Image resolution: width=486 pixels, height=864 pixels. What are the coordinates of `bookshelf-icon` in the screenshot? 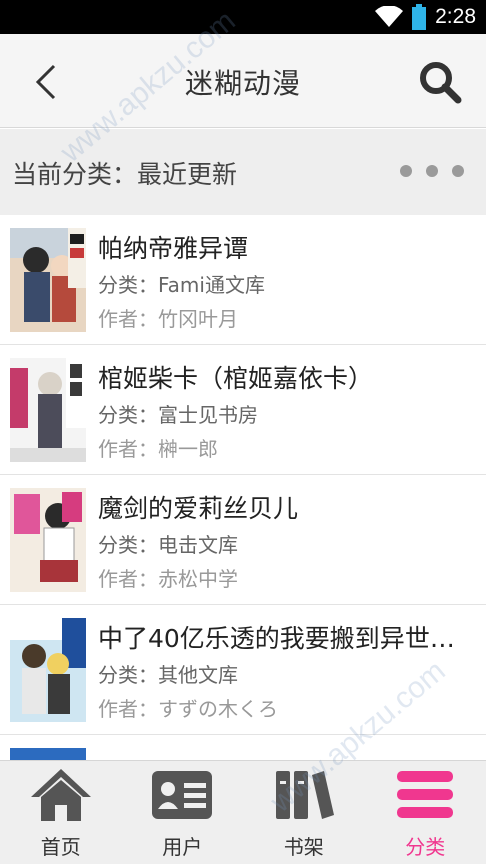 It's located at (304, 795).